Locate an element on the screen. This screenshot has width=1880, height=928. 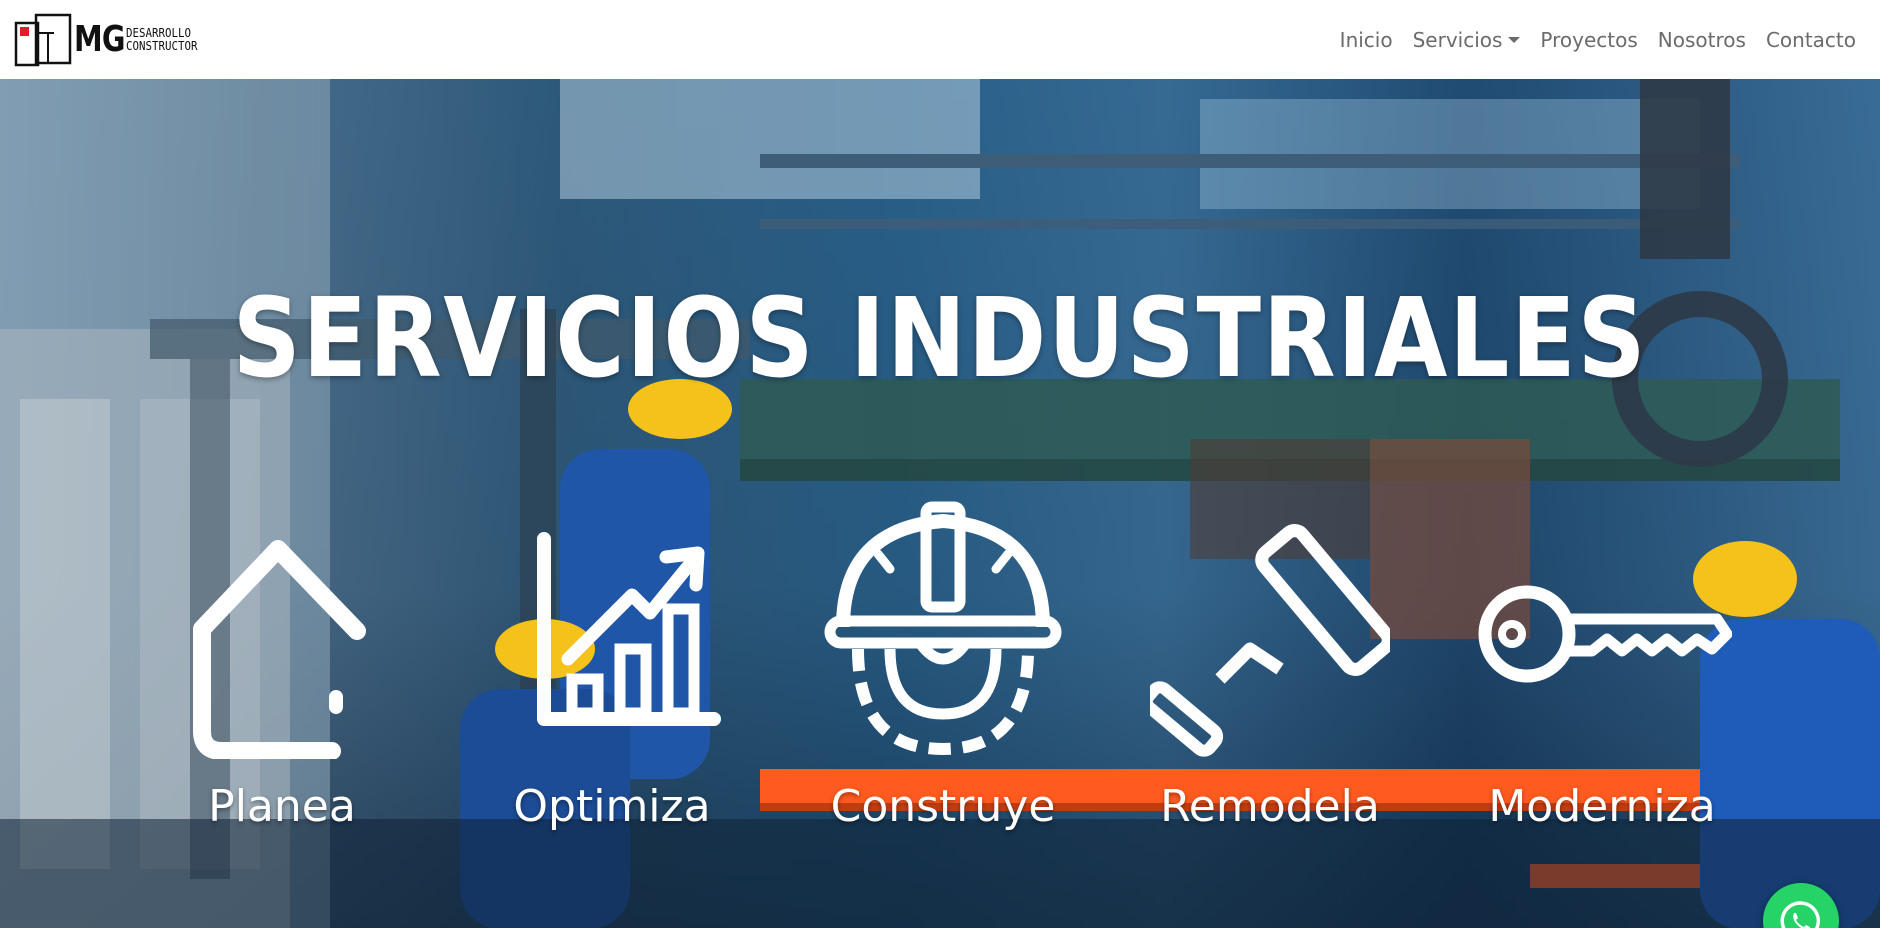
key-icon is located at coordinates (1602, 634).